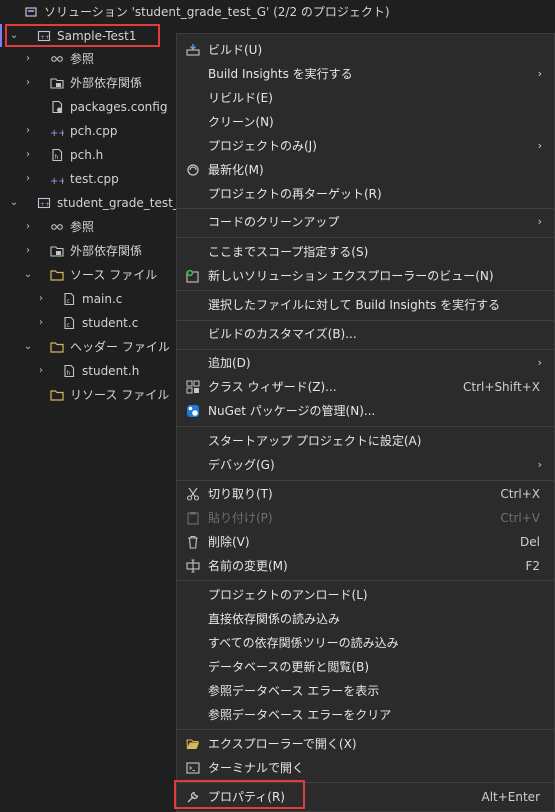 The width and height of the screenshot is (555, 812). What do you see at coordinates (288, 595) in the screenshot?
I see `menu-item-label: プロジェクトのアンロード(L)` at bounding box center [288, 595].